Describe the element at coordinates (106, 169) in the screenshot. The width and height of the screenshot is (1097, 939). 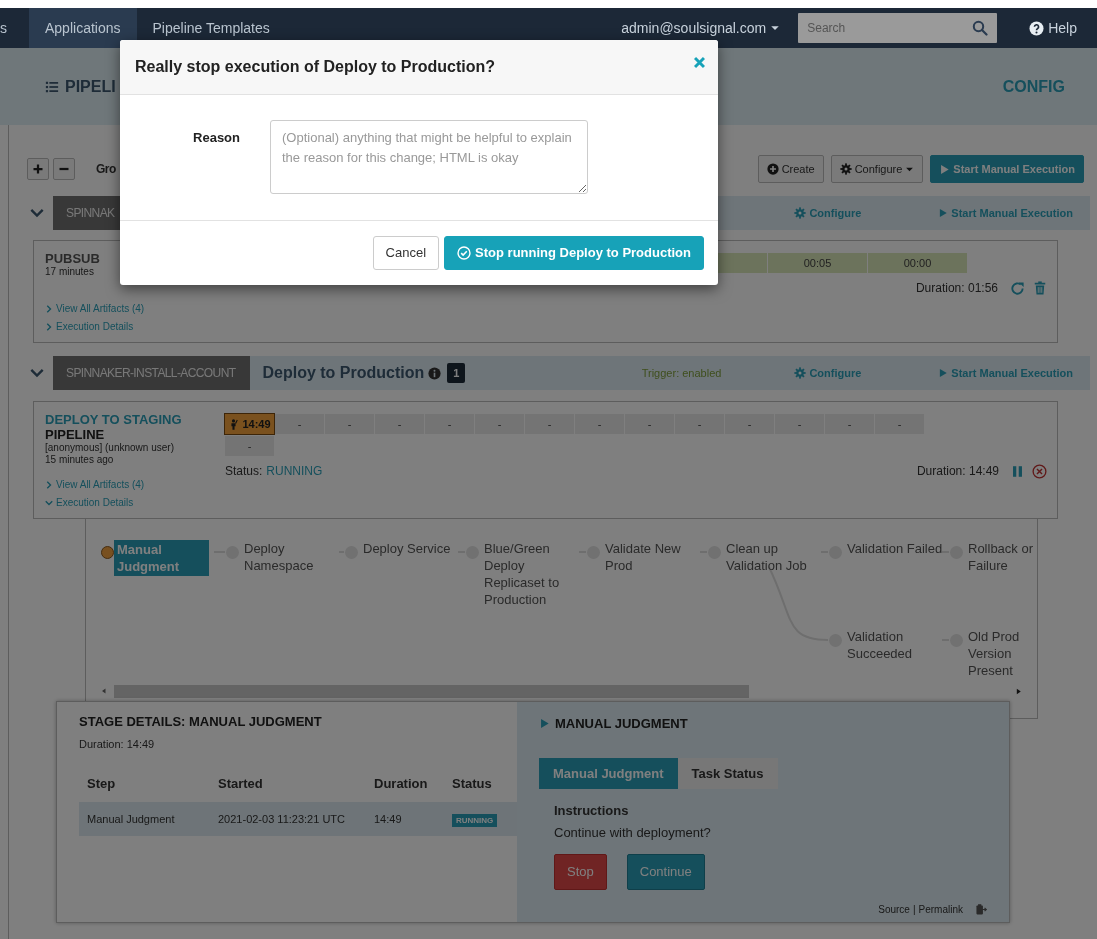
I see `group-label: Gro` at that location.